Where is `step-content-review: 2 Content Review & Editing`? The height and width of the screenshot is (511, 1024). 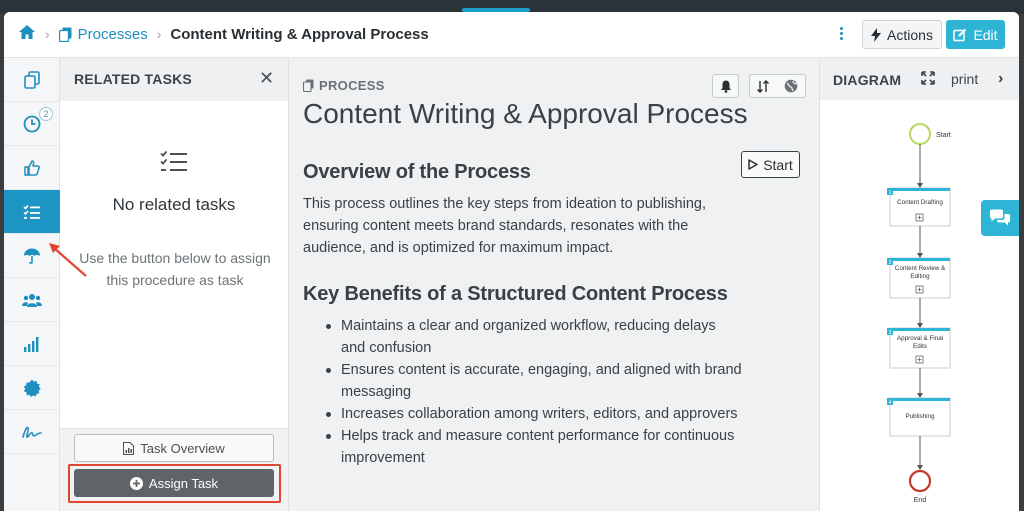
step-content-review: 2 Content Review & Editing is located at coordinates (919, 278).